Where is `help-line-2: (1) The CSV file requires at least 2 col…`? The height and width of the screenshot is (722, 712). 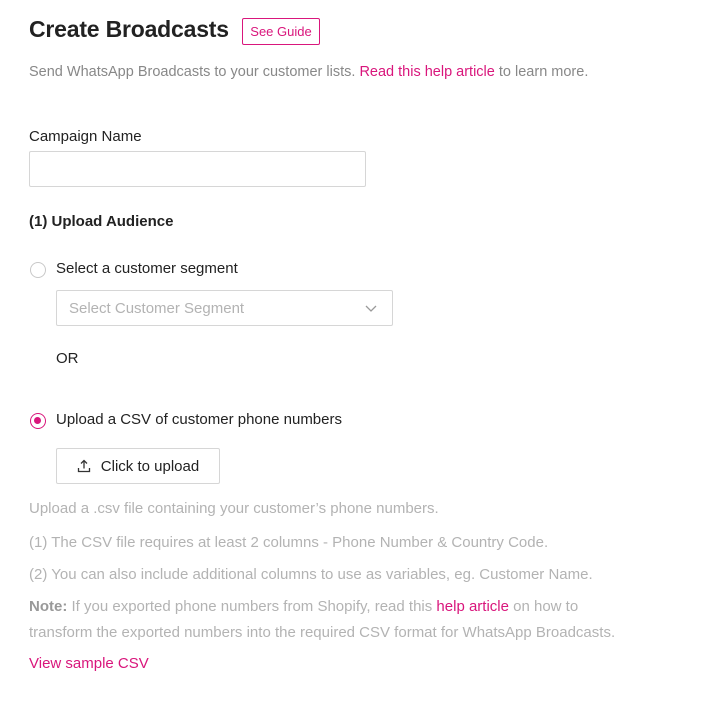
help-line-2: (1) The CSV file requires at least 2 col… is located at coordinates (289, 542).